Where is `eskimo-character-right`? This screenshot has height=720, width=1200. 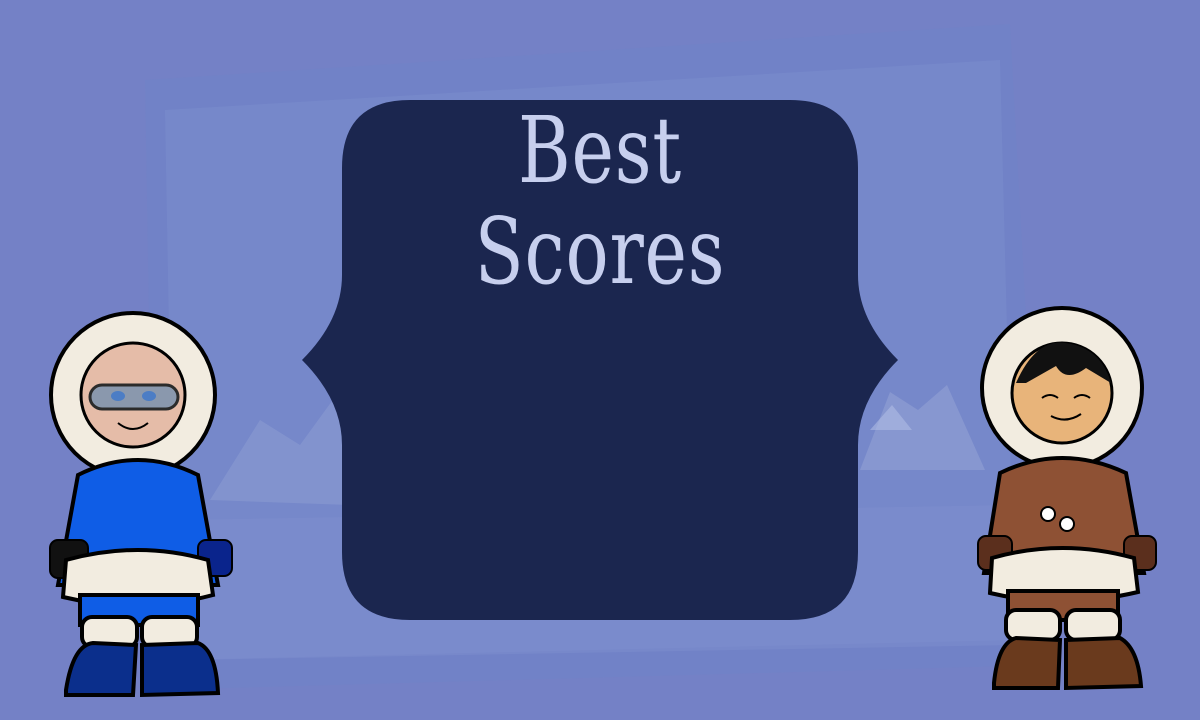 eskimo-character-right is located at coordinates (1067, 498).